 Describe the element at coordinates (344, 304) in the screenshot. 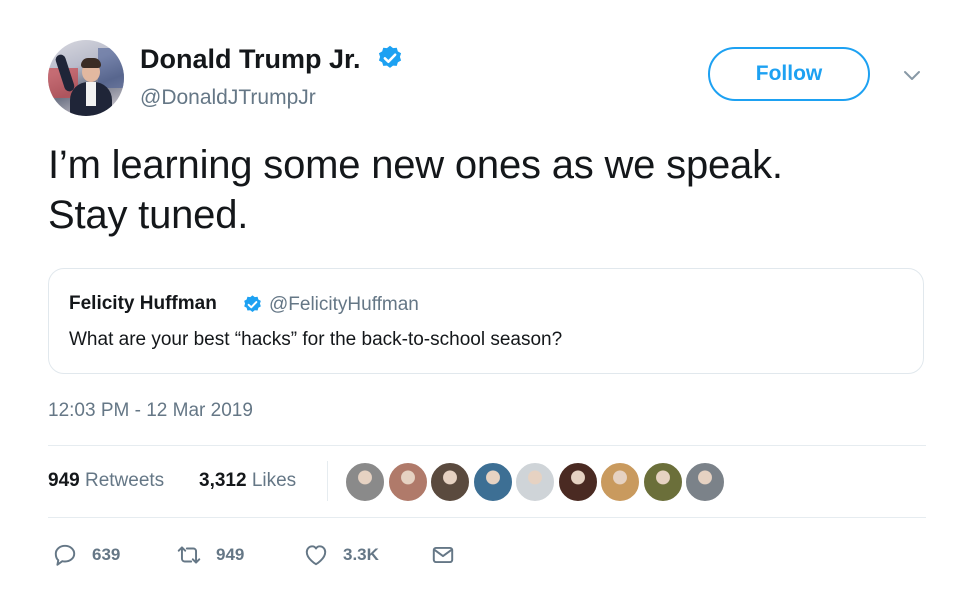

I see `quoted-author-handle: @FelicityHuffman` at that location.